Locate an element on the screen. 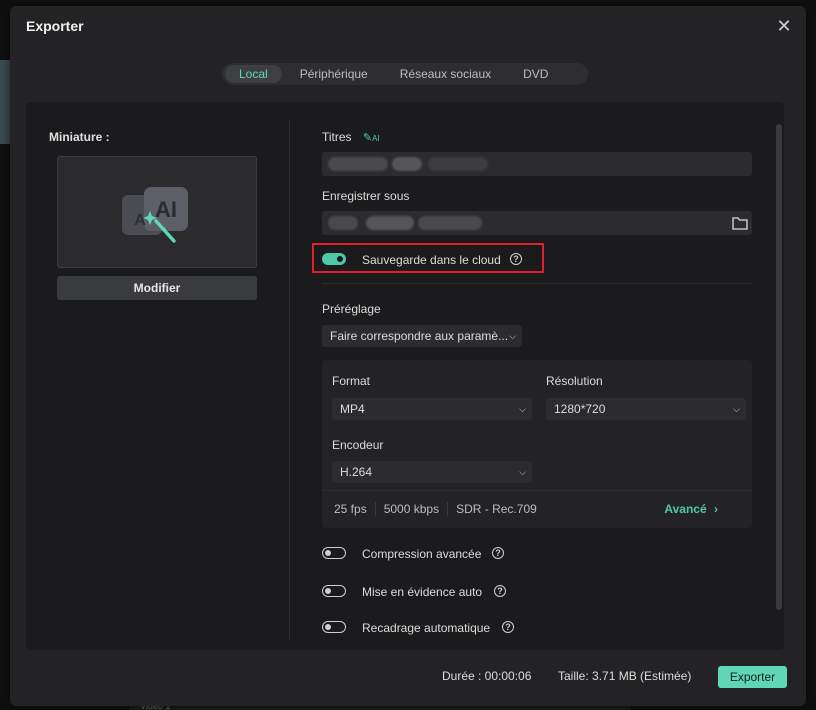 The width and height of the screenshot is (816, 710). format-value: MP4 is located at coordinates (352, 409).